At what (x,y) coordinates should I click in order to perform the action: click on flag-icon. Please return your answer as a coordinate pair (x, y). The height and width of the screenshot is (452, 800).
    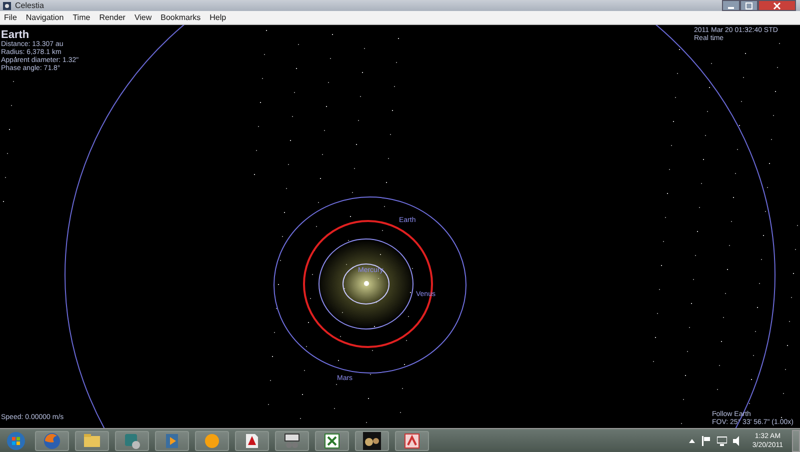
    Looking at the image, I should click on (706, 441).